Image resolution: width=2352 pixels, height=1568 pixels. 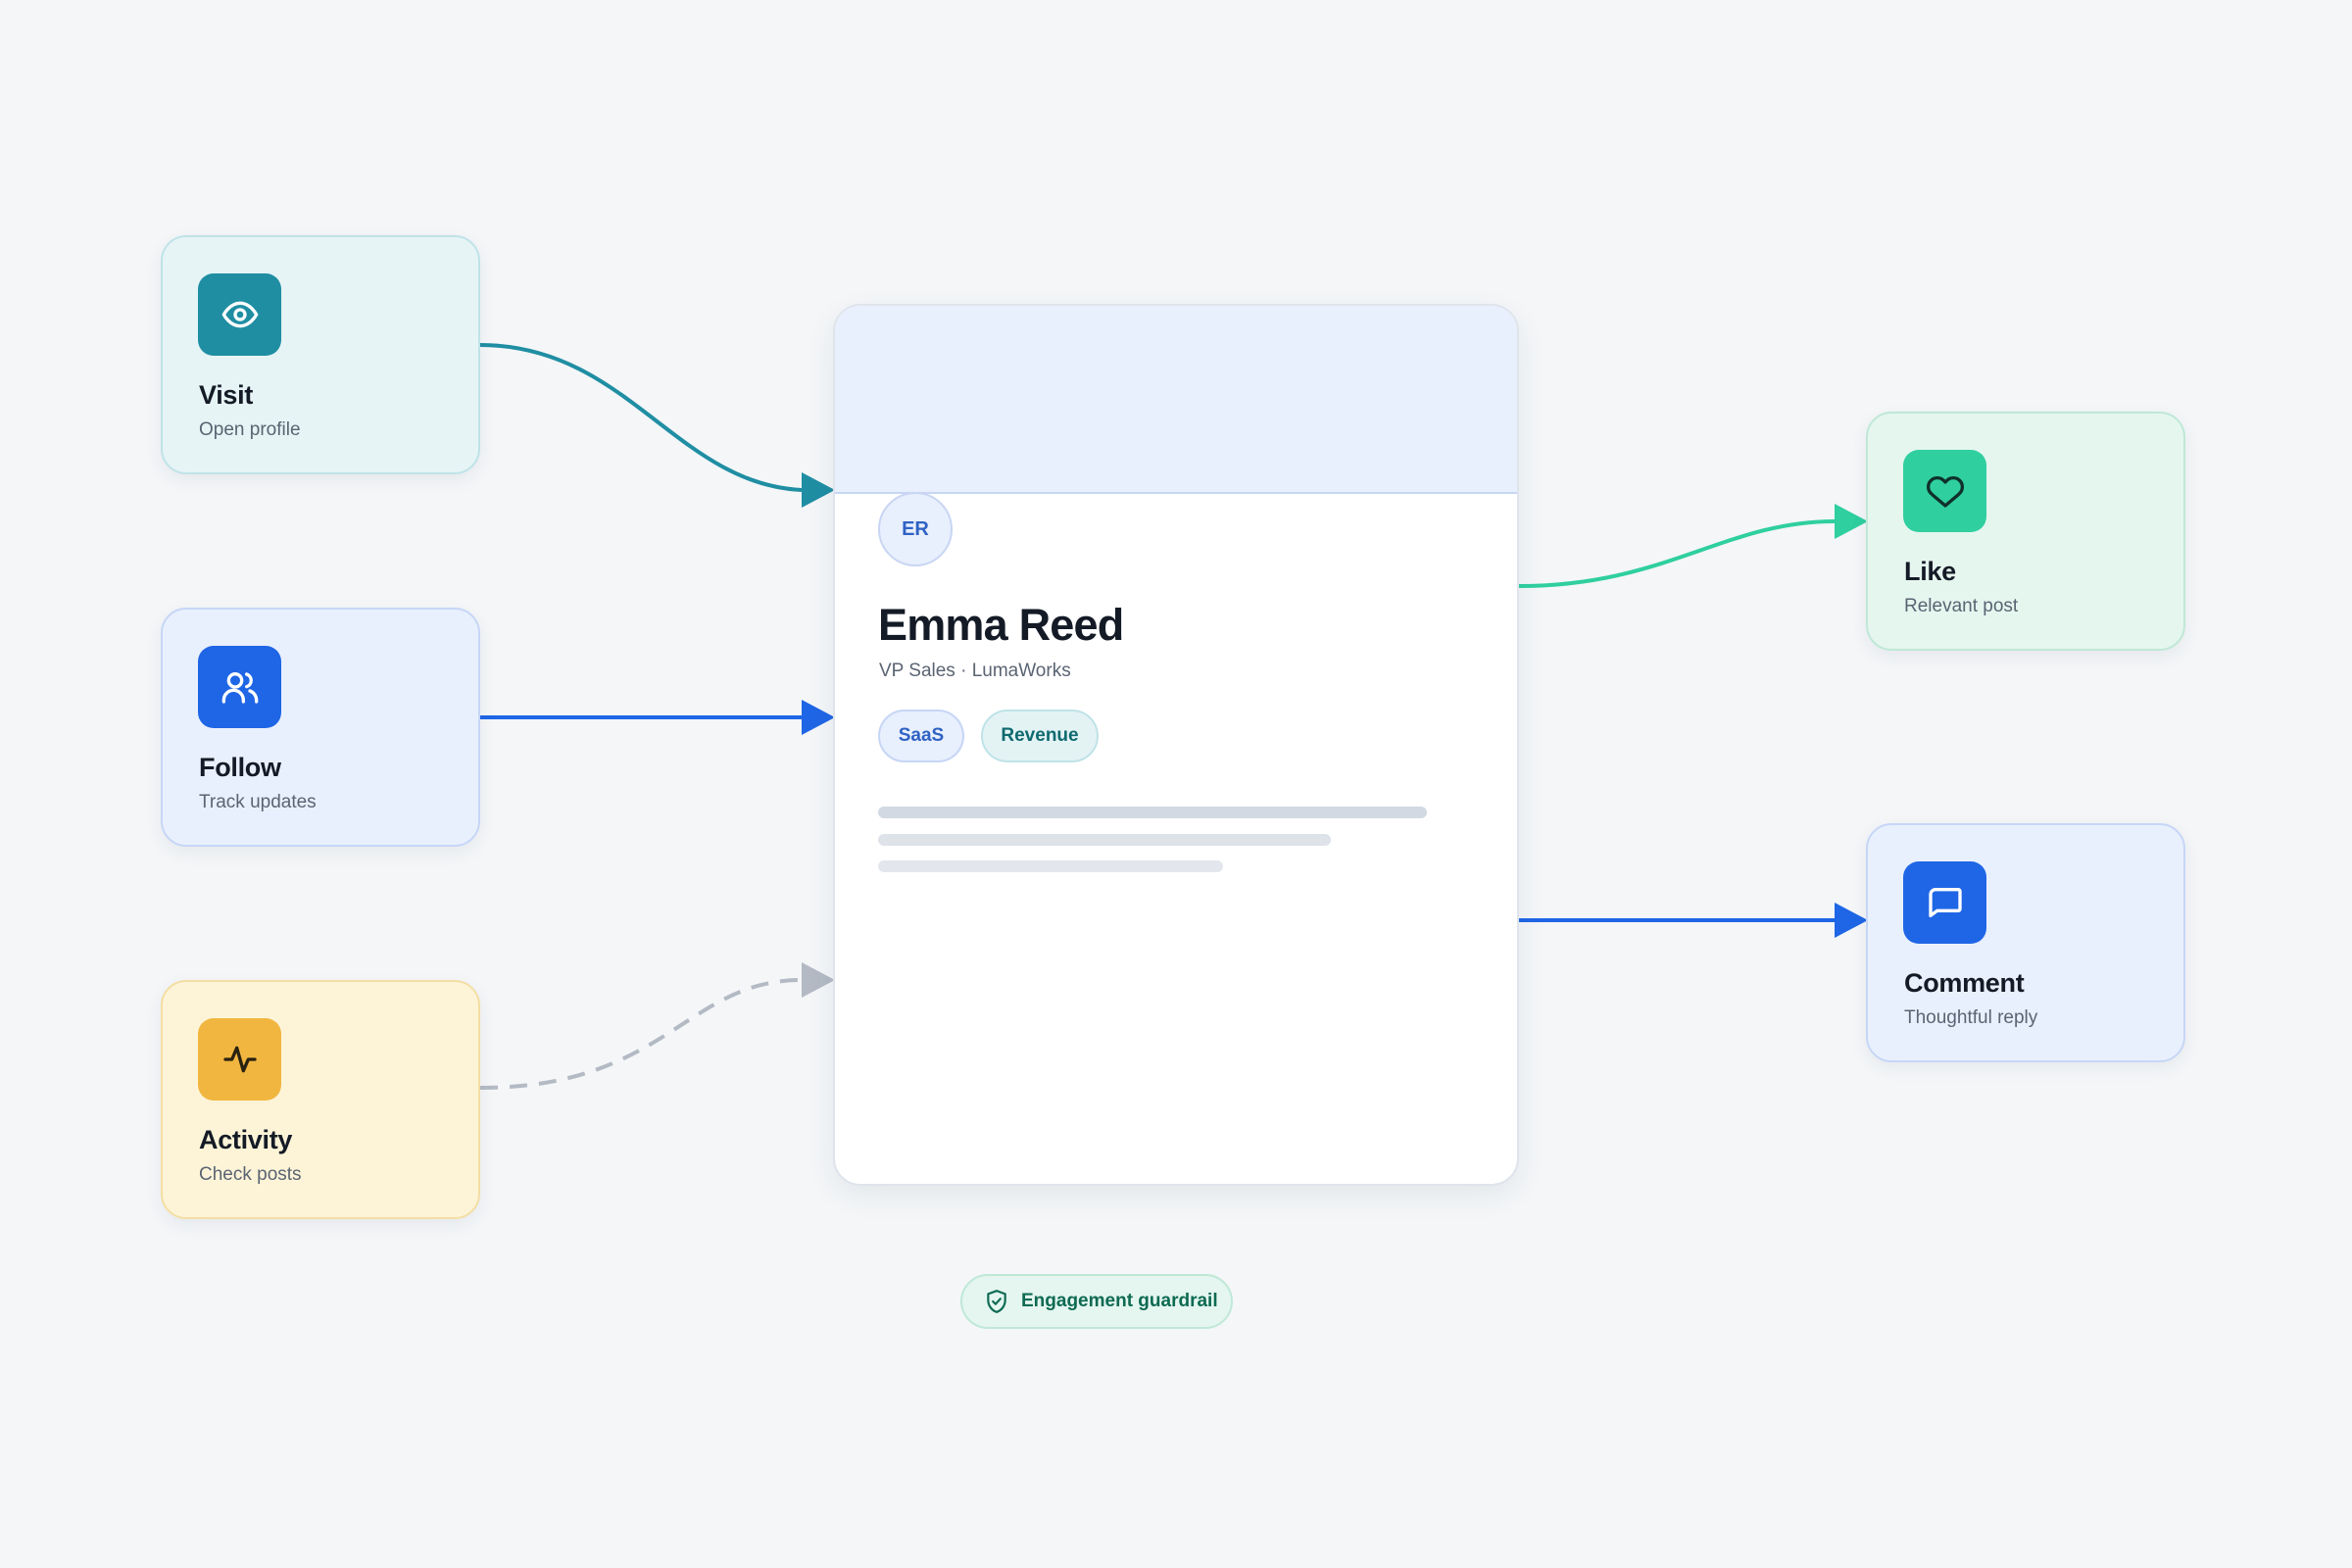 What do you see at coordinates (1851, 521) in the screenshot?
I see `arrowhead-like` at bounding box center [1851, 521].